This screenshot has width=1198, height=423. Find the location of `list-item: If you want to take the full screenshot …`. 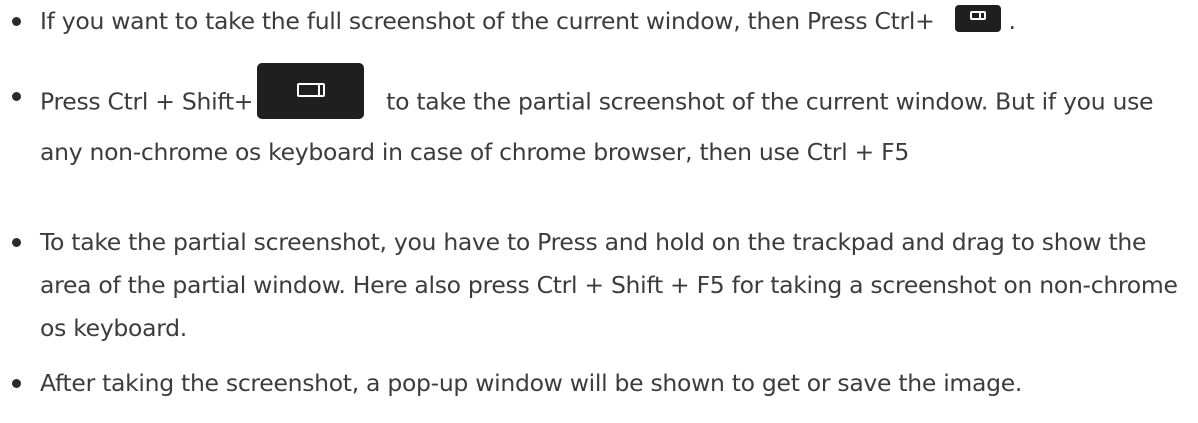

list-item: If you want to take the full screenshot … is located at coordinates (601, 21).